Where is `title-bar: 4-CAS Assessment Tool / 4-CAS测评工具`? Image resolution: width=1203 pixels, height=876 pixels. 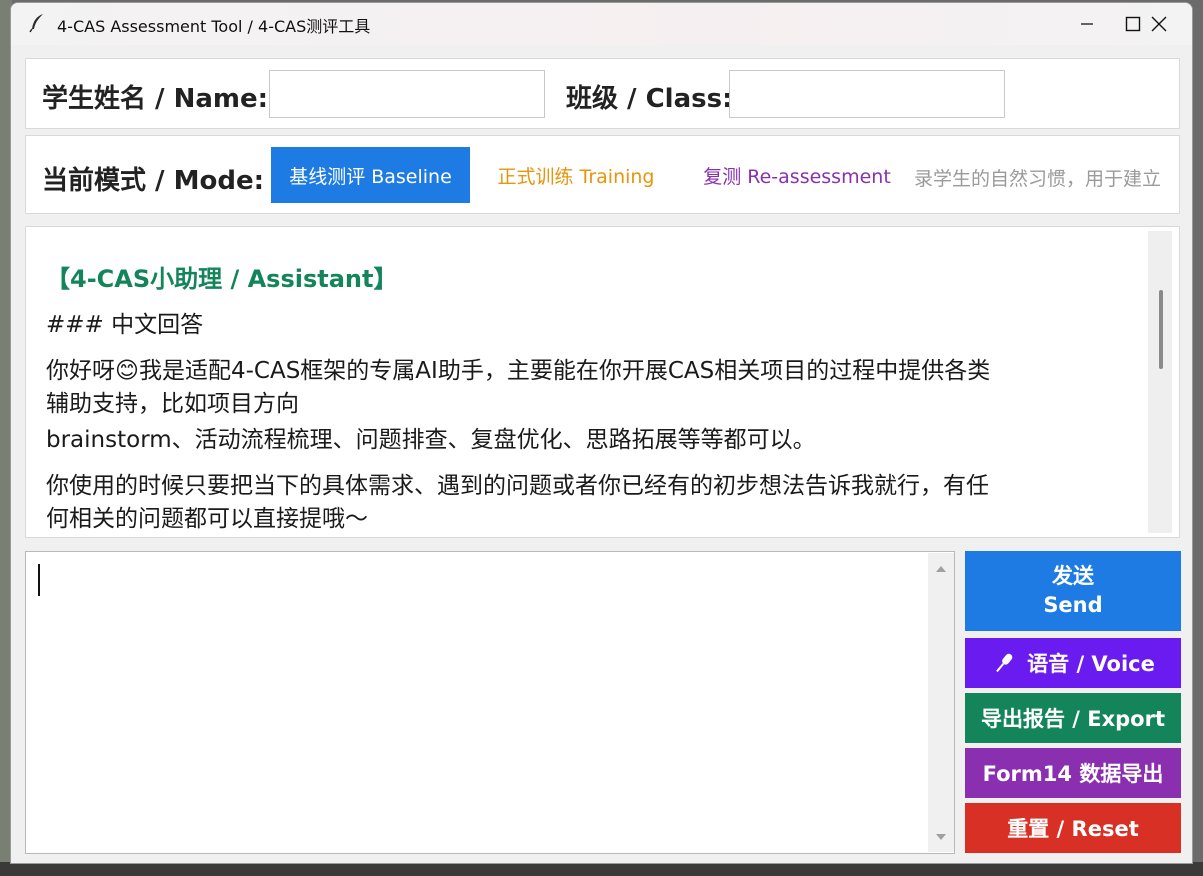 title-bar: 4-CAS Assessment Tool / 4-CAS测评工具 is located at coordinates (601, 24).